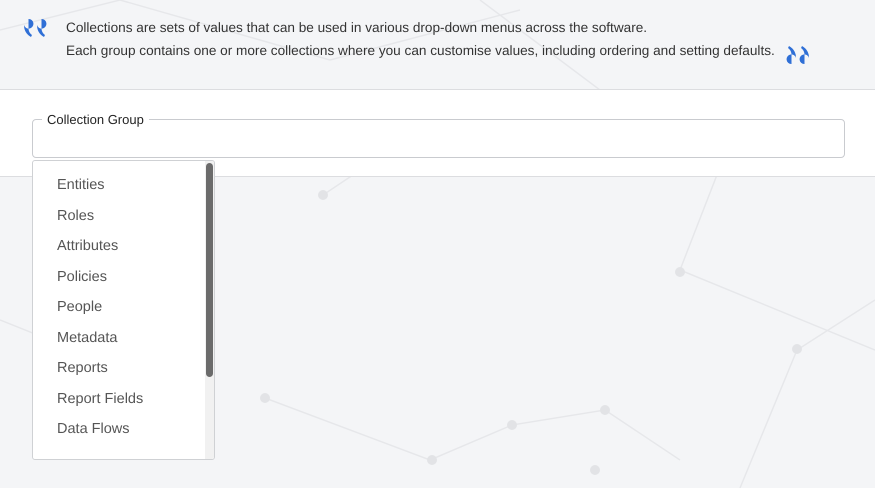 This screenshot has width=875, height=488. I want to click on dropdown-option: Policies, so click(119, 281).